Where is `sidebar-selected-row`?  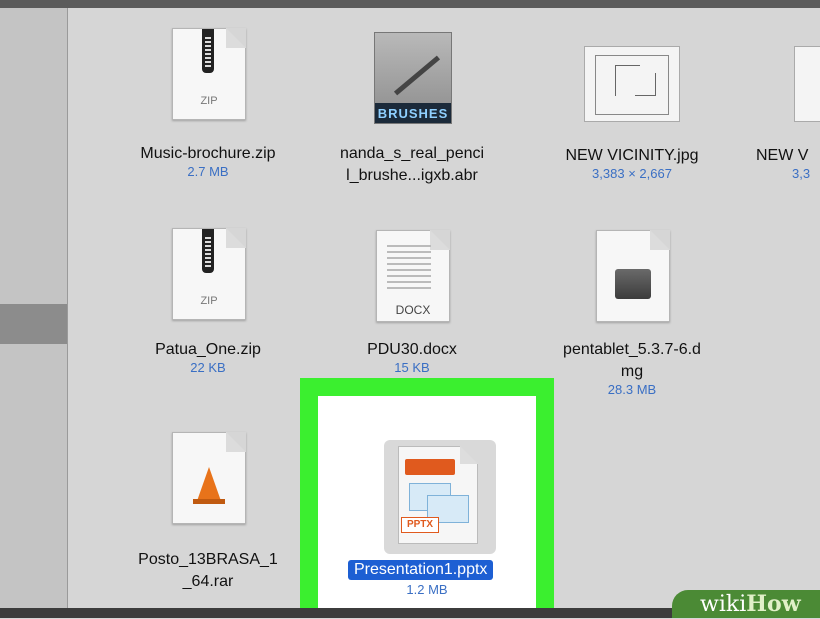 sidebar-selected-row is located at coordinates (34, 324).